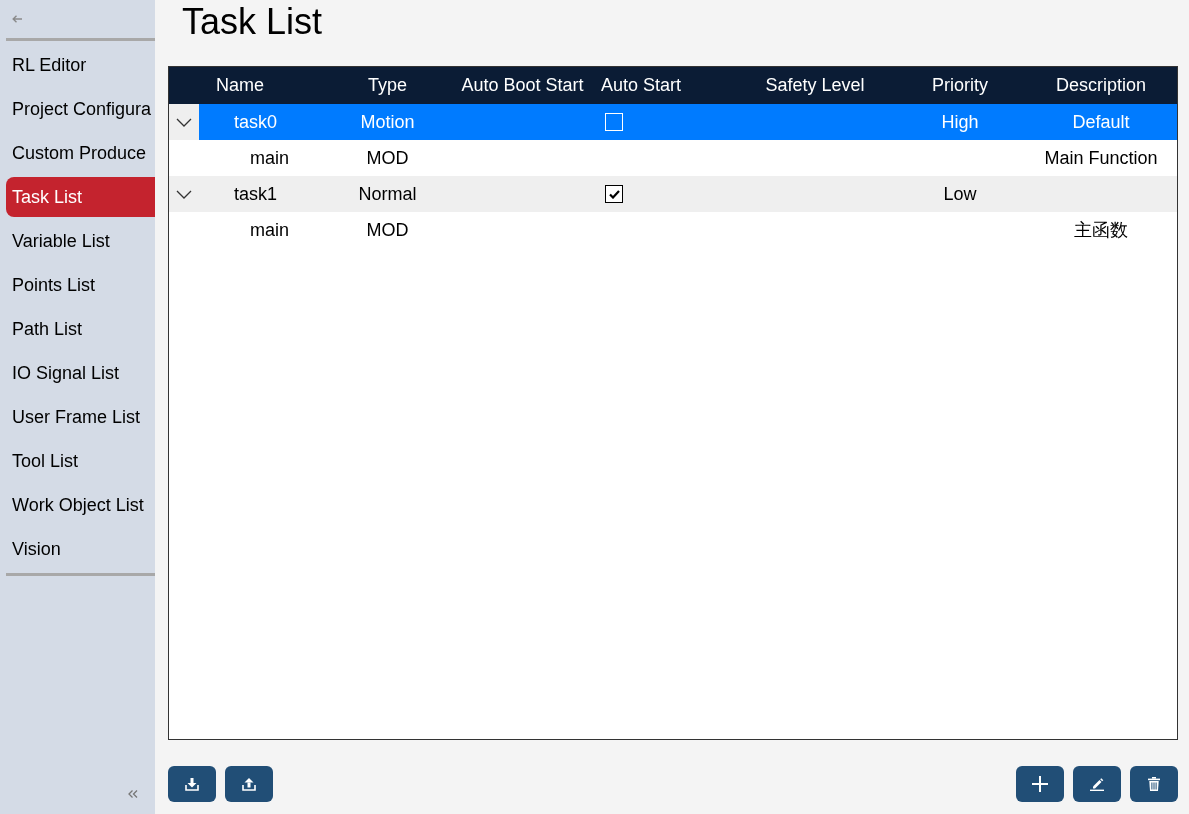 This screenshot has width=1189, height=814. I want to click on plus-icon, so click(1040, 784).